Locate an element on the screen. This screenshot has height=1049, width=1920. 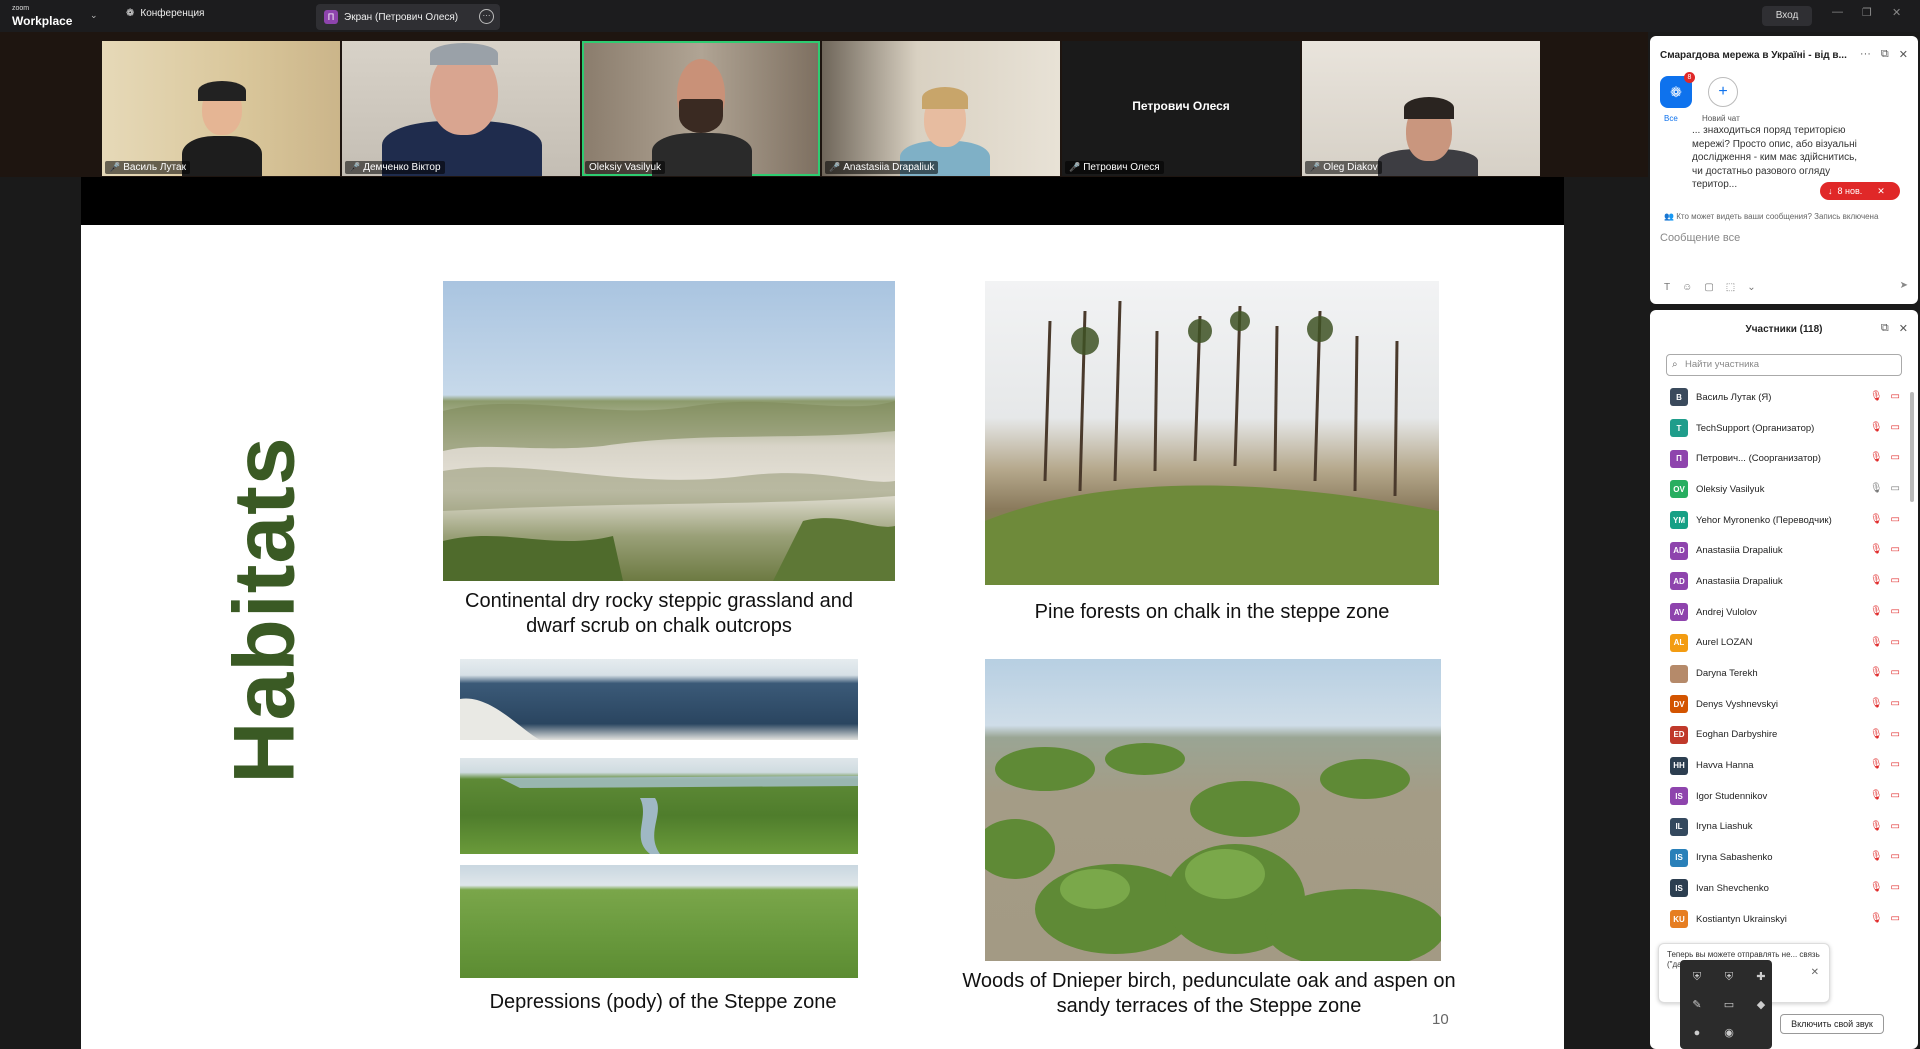
avatar: HH is located at coordinates (1679, 765).